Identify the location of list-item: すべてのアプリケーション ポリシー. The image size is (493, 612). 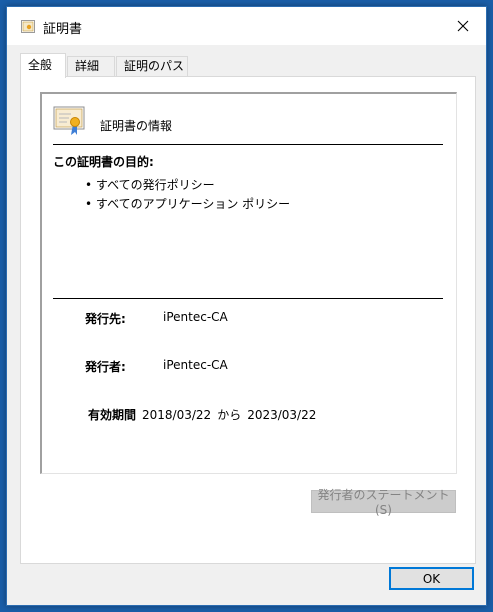
(187, 204).